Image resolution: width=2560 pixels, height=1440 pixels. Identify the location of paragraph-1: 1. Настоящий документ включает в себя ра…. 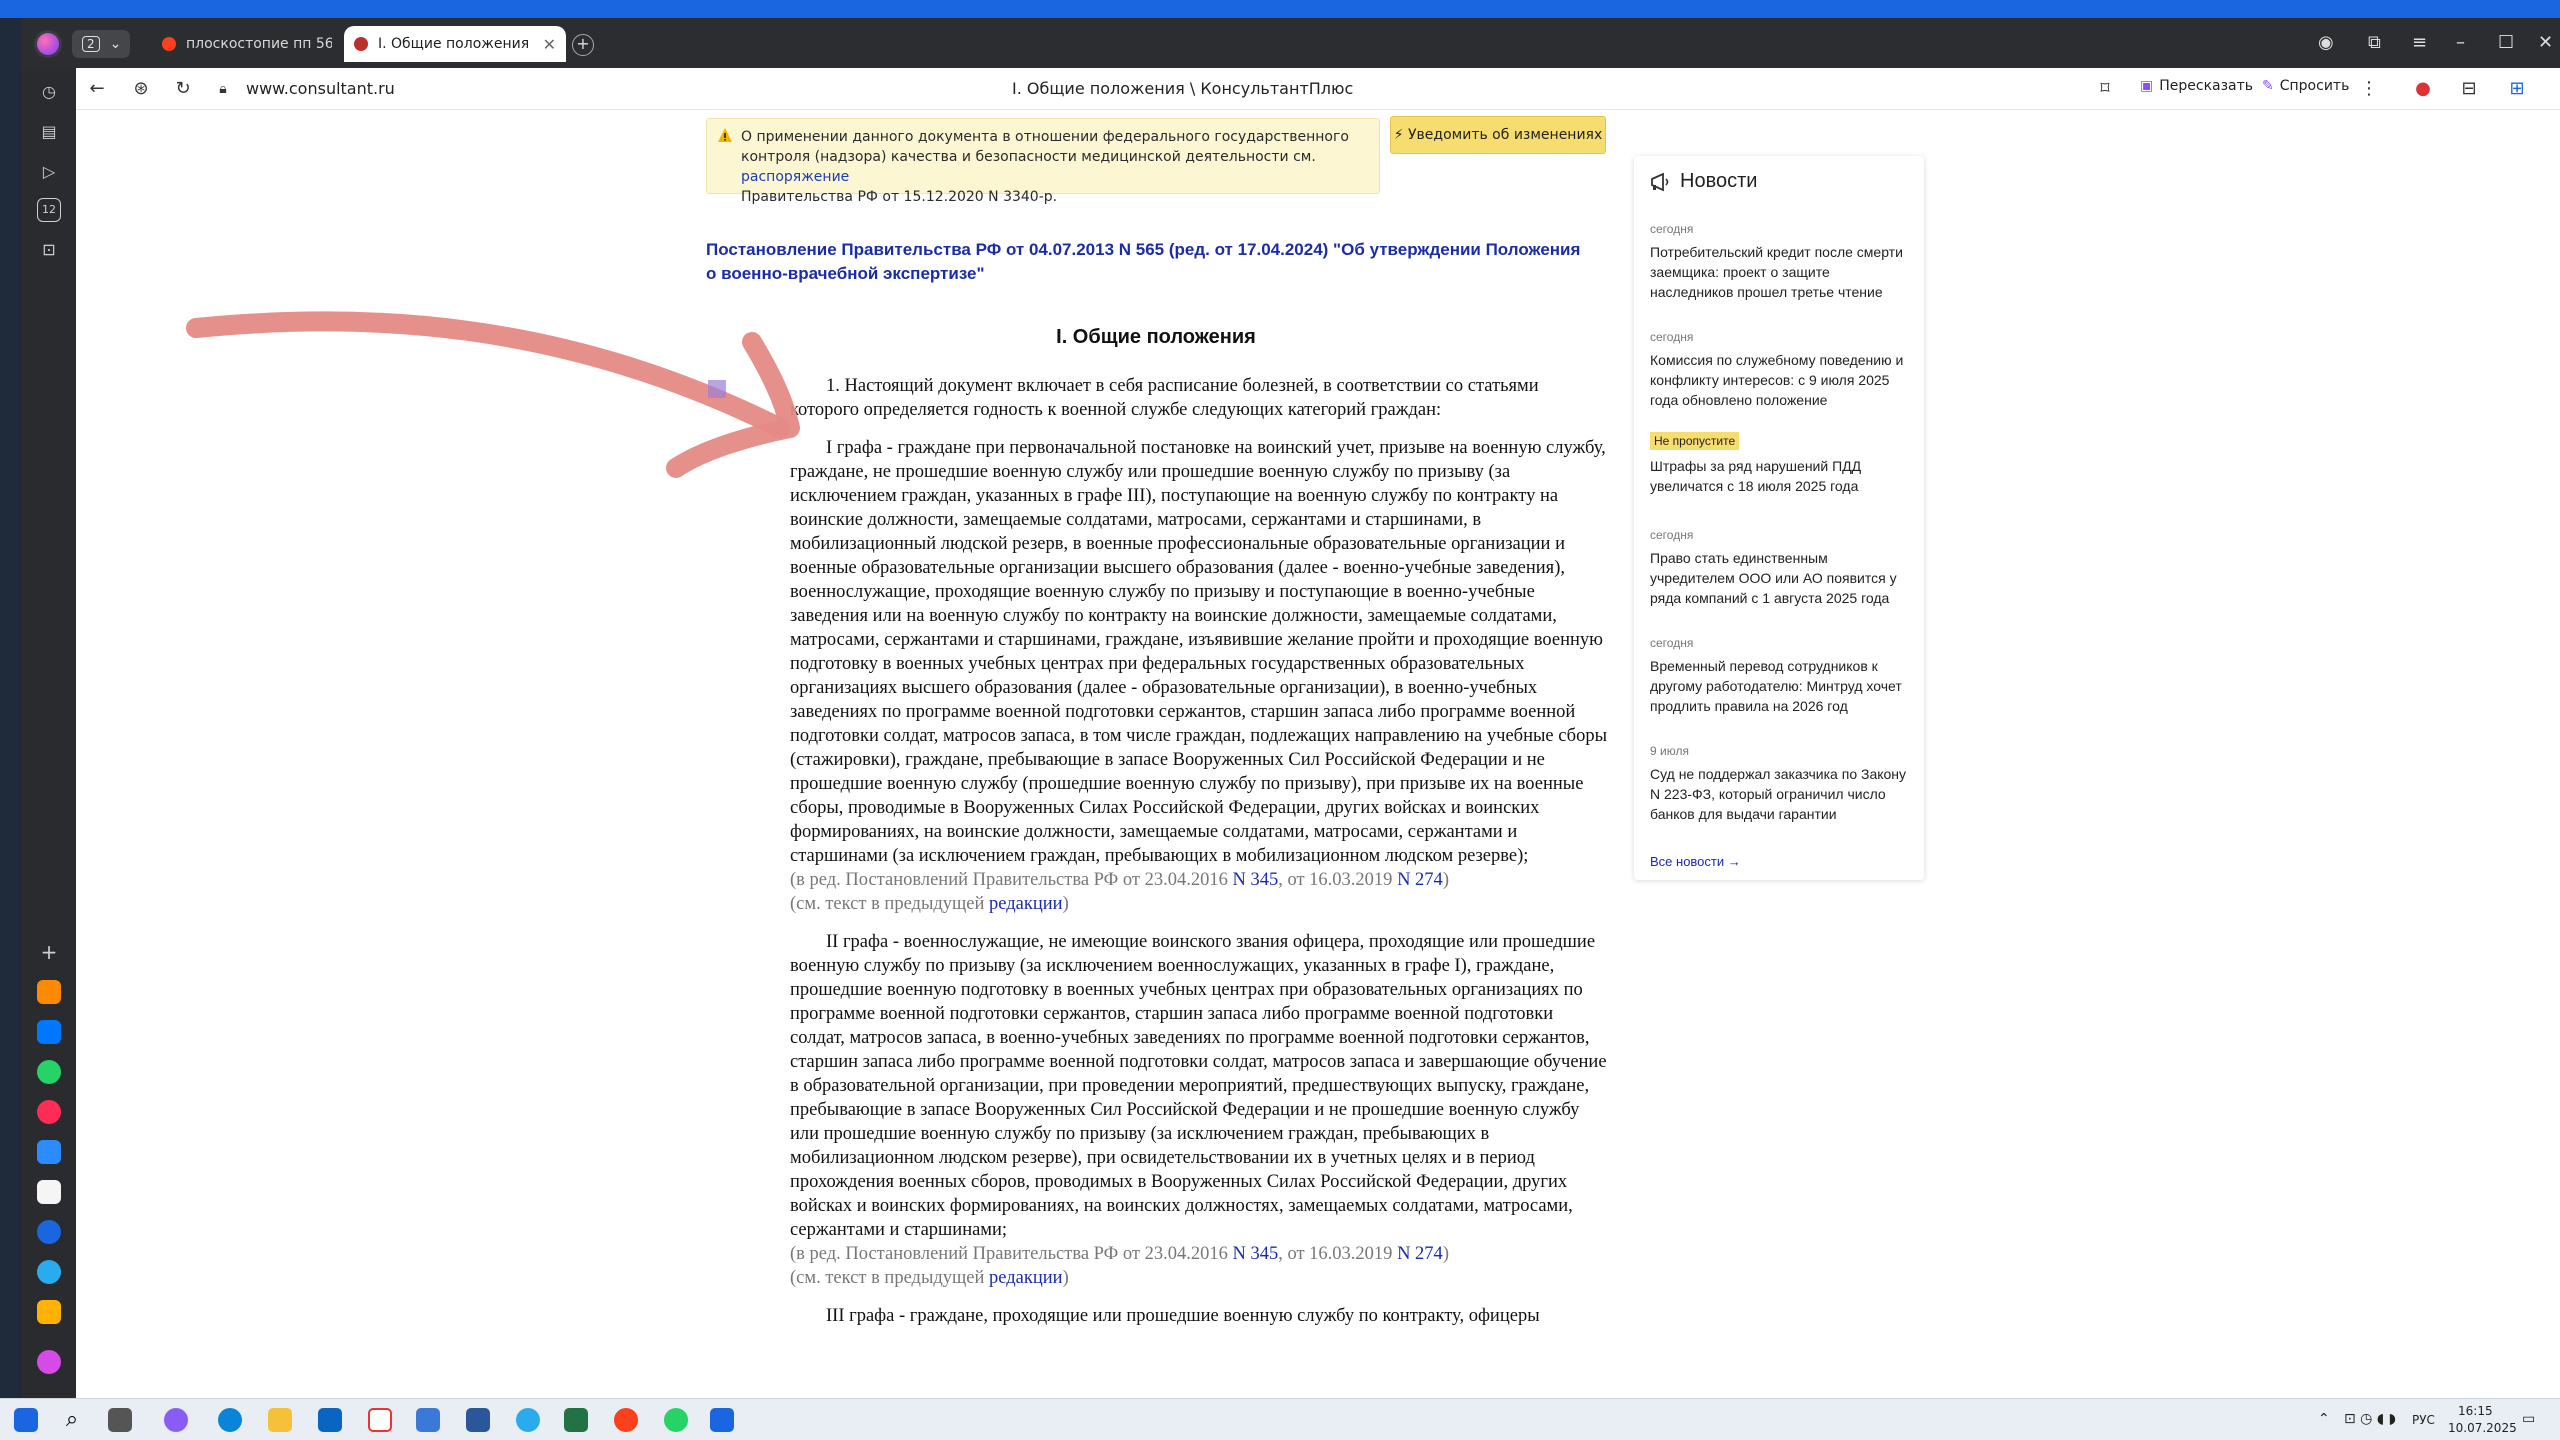
(1164, 398).